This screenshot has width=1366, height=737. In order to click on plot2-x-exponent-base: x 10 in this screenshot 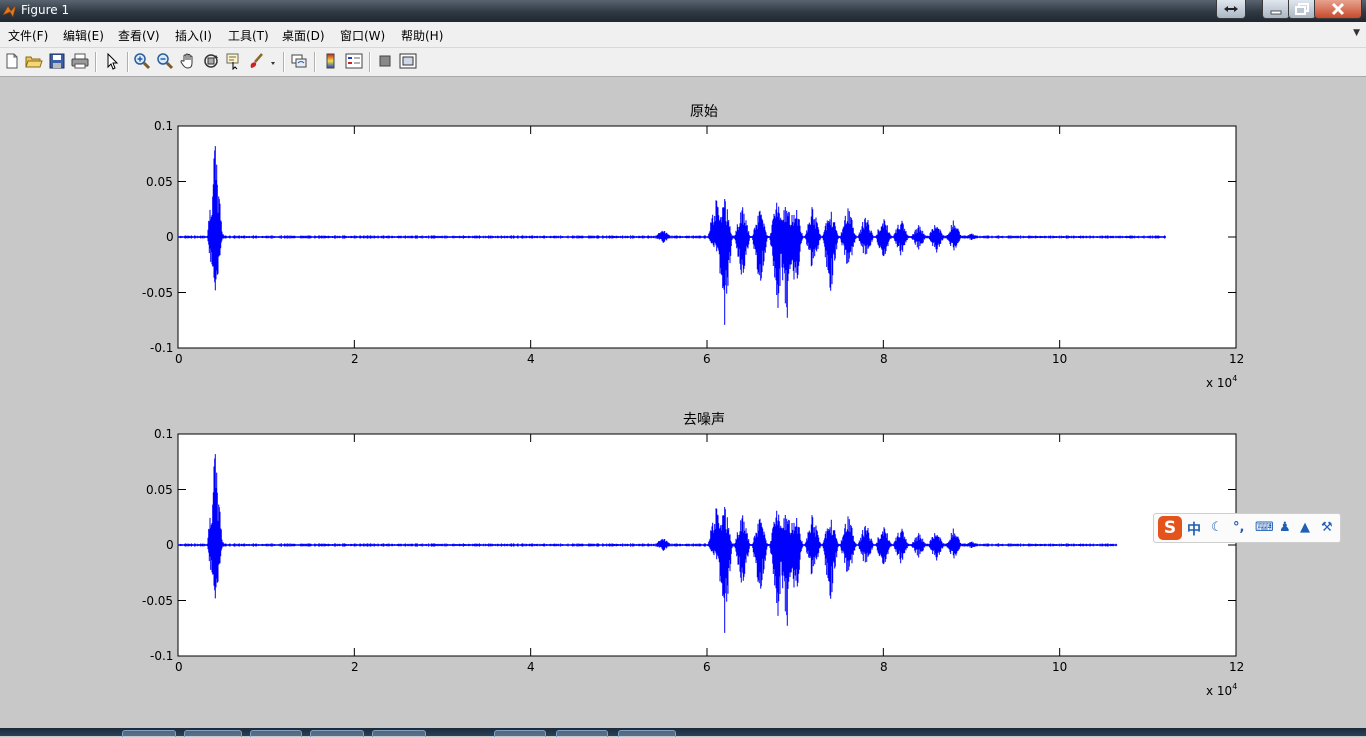, I will do `click(1219, 691)`.